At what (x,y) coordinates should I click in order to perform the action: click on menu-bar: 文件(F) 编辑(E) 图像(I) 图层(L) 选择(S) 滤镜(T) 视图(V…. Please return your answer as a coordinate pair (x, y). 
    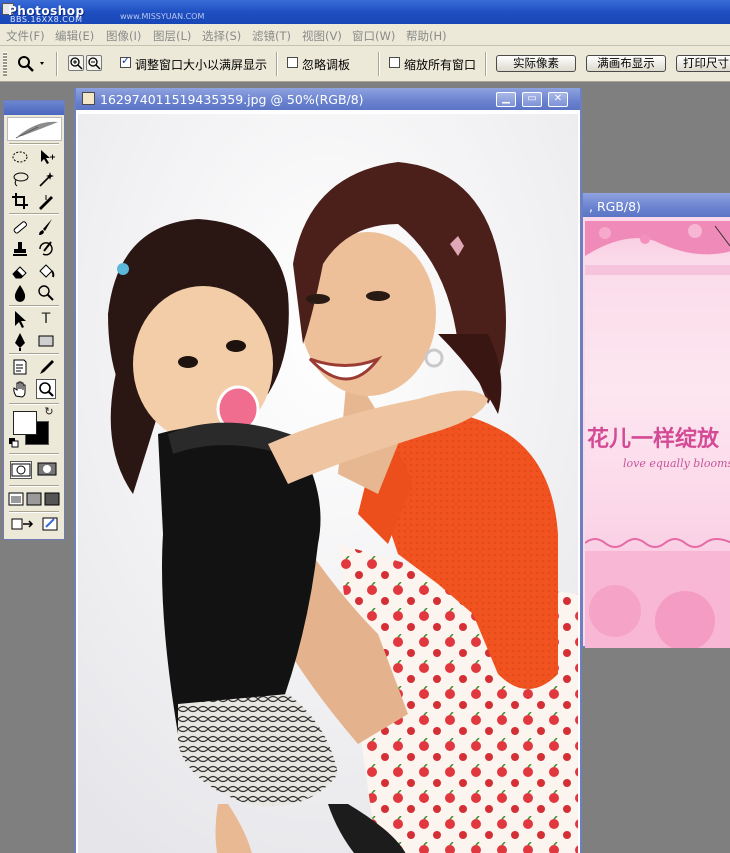
    Looking at the image, I should click on (365, 35).